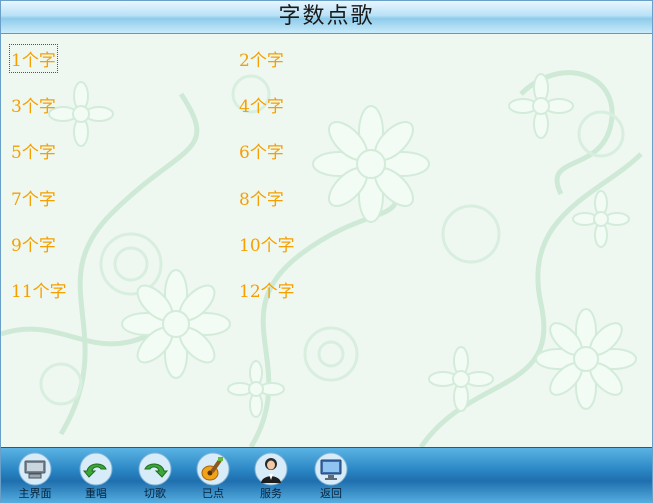 This screenshot has width=653, height=503. I want to click on computer-icon, so click(35, 469).